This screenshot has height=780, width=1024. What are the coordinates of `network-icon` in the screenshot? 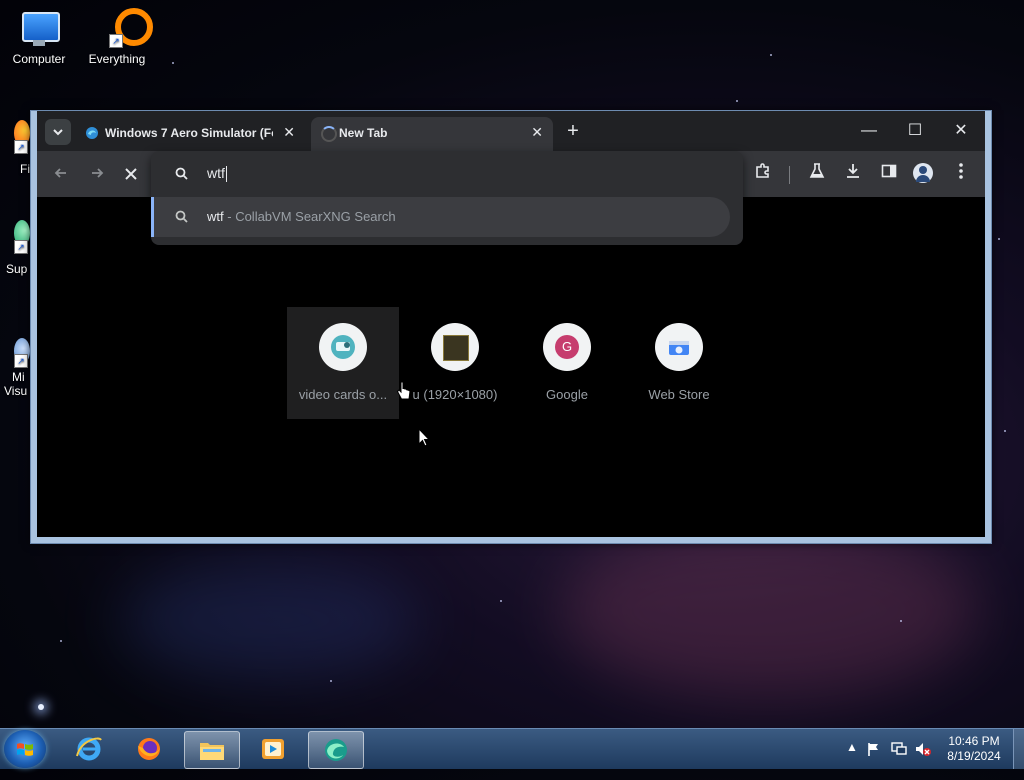 It's located at (899, 749).